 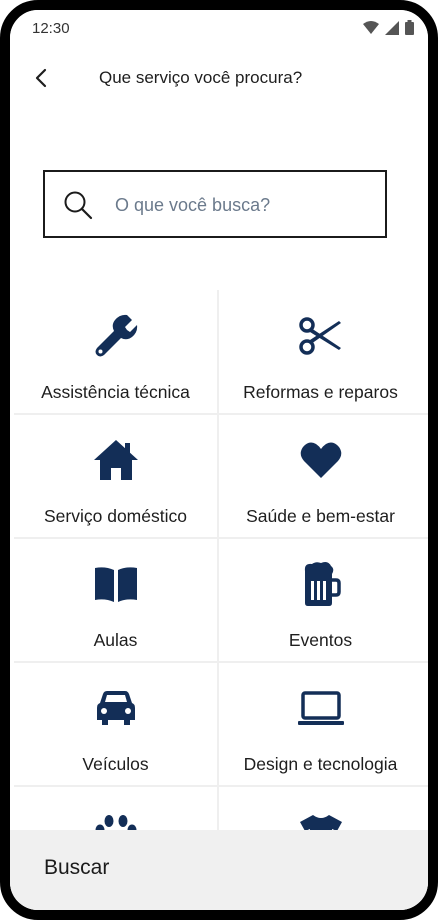 I want to click on search-box, so click(x=215, y=204).